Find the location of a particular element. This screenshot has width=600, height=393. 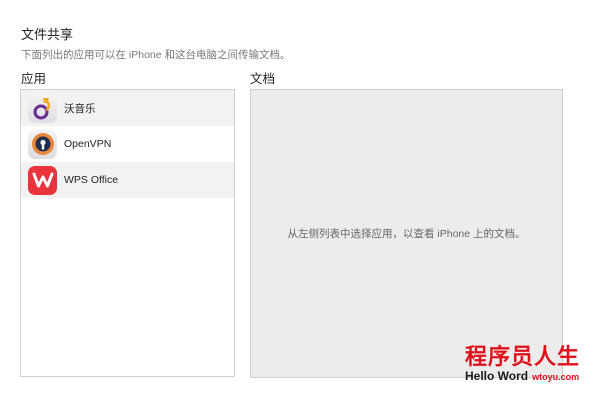

watermark-hello: Hello Word is located at coordinates (497, 376).